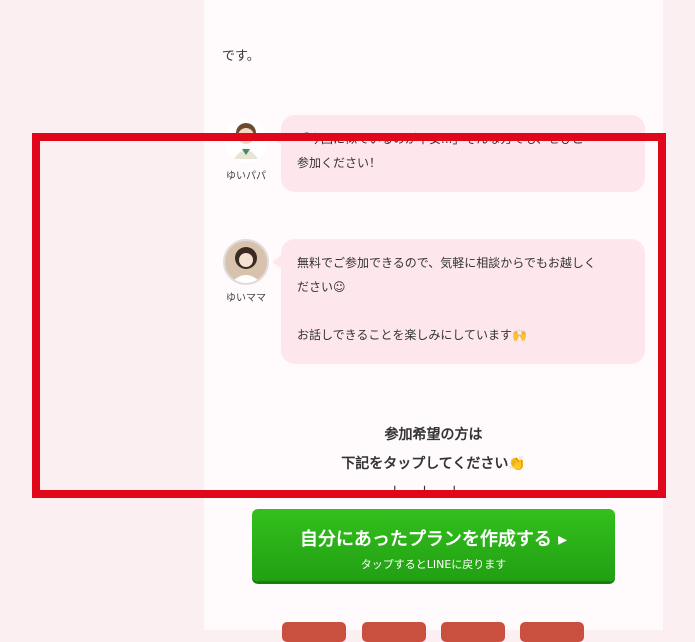  Describe the element at coordinates (458, 153) in the screenshot. I see `papa-bubble: 「今回に似ているのが不安...」そんな方でも、ぜひご 参加ください！` at that location.